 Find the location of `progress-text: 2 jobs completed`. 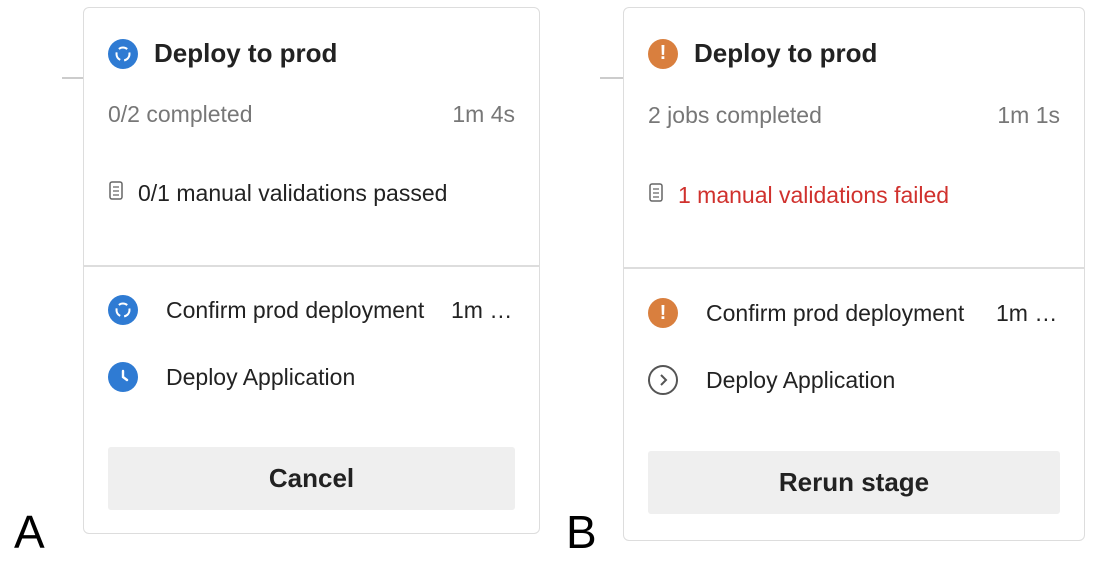

progress-text: 2 jobs completed is located at coordinates (735, 115).